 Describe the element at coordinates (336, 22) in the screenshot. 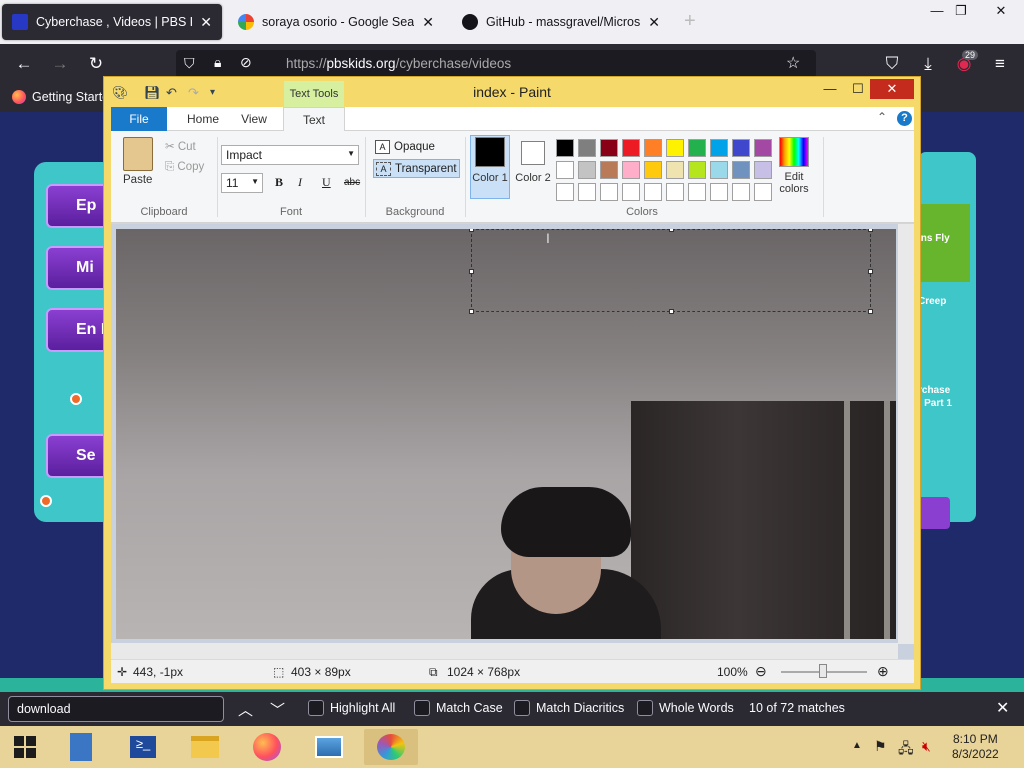

I see `tab-google-search: soraya osorio - Google Search ✕` at that location.